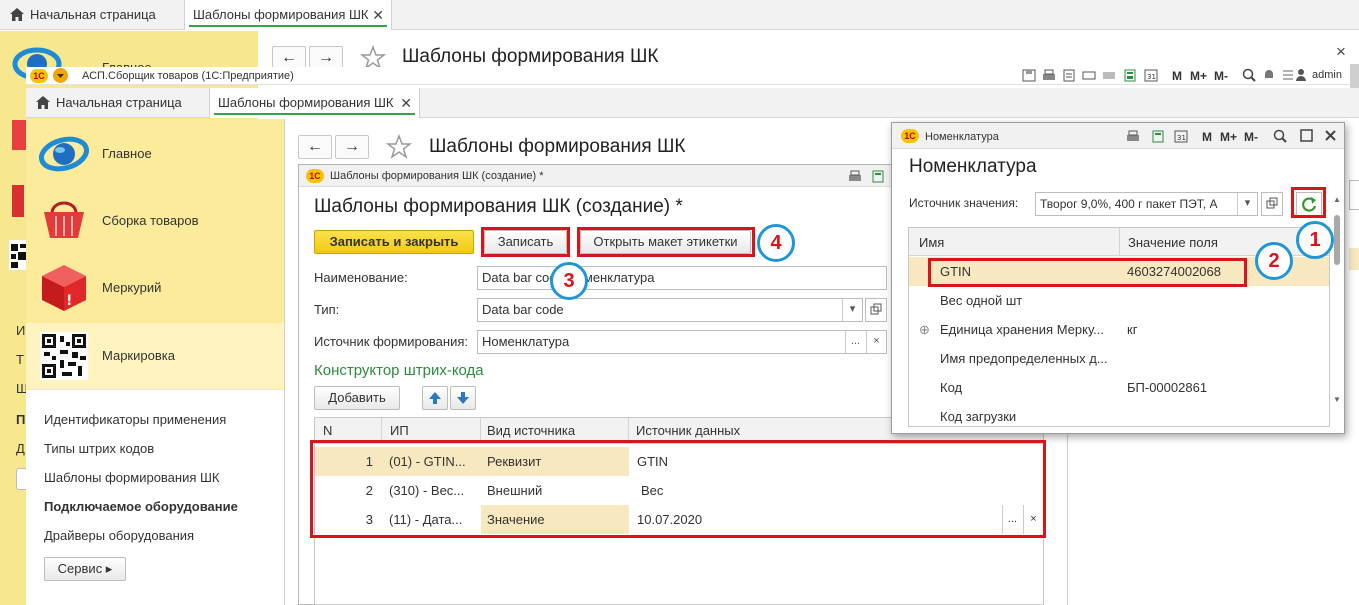 This screenshot has height=605, width=1359. I want to click on col-source-kind: Вид источника, so click(531, 430).